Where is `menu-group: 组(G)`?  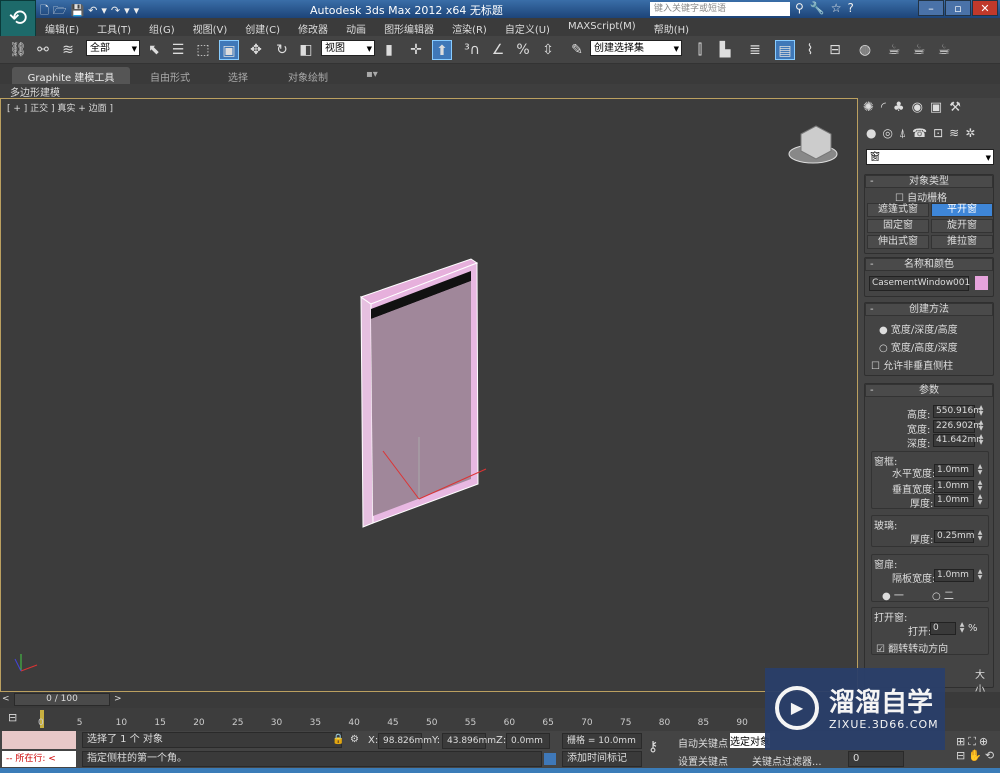 menu-group: 组(G) is located at coordinates (162, 27).